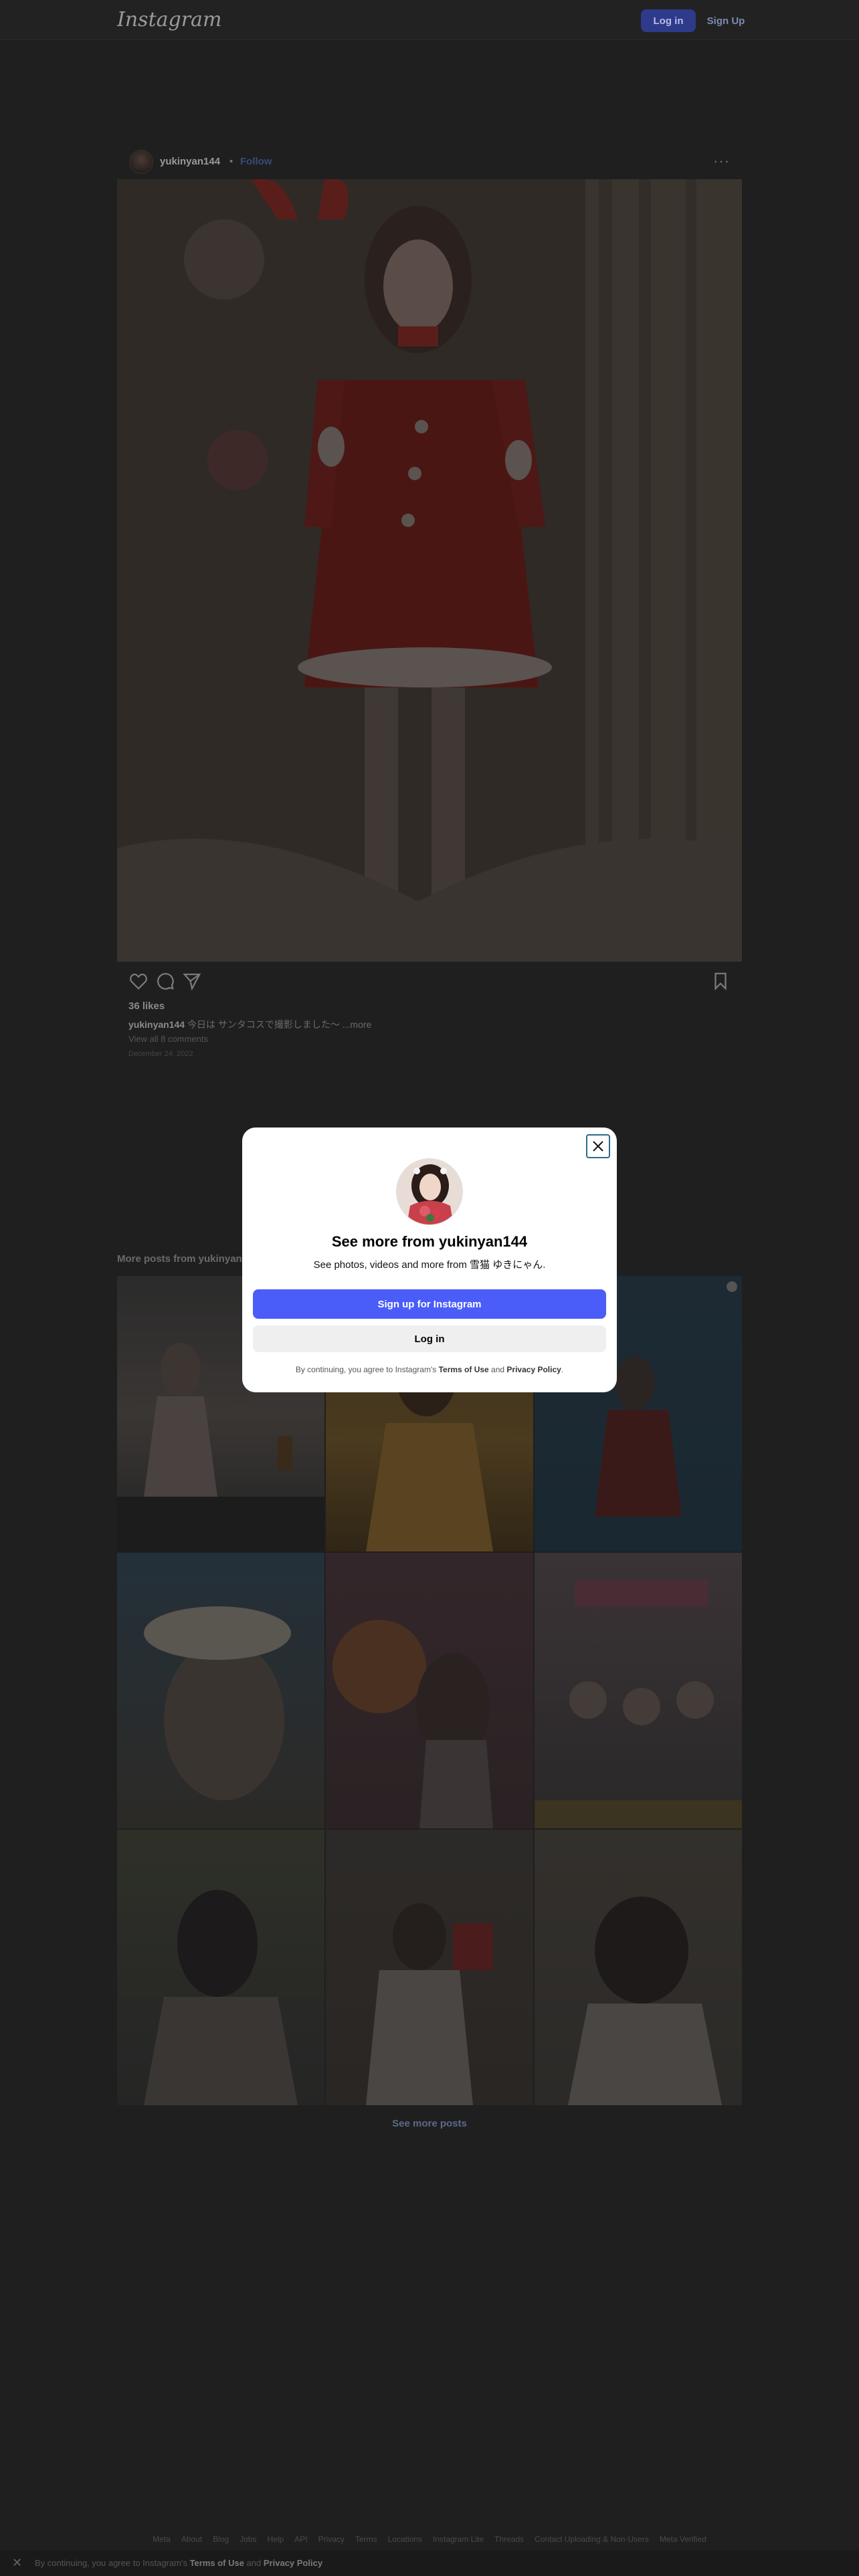 The width and height of the screenshot is (859, 2576). I want to click on footer-link: About, so click(191, 2539).